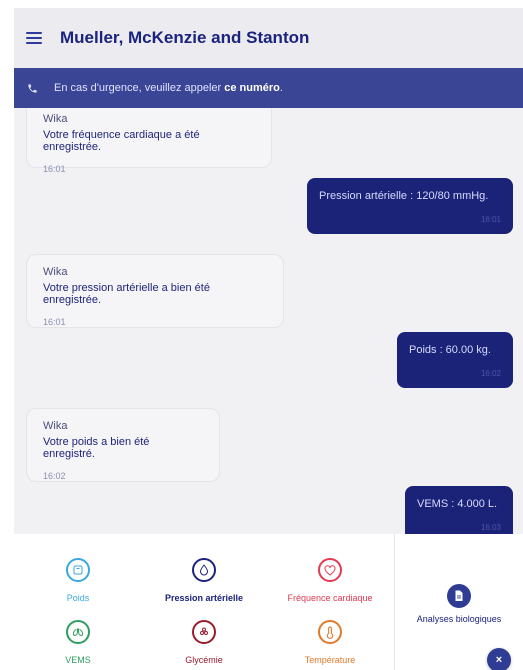 Image resolution: width=523 pixels, height=670 pixels. I want to click on measure-label: Fréquence cardiaque, so click(330, 598).